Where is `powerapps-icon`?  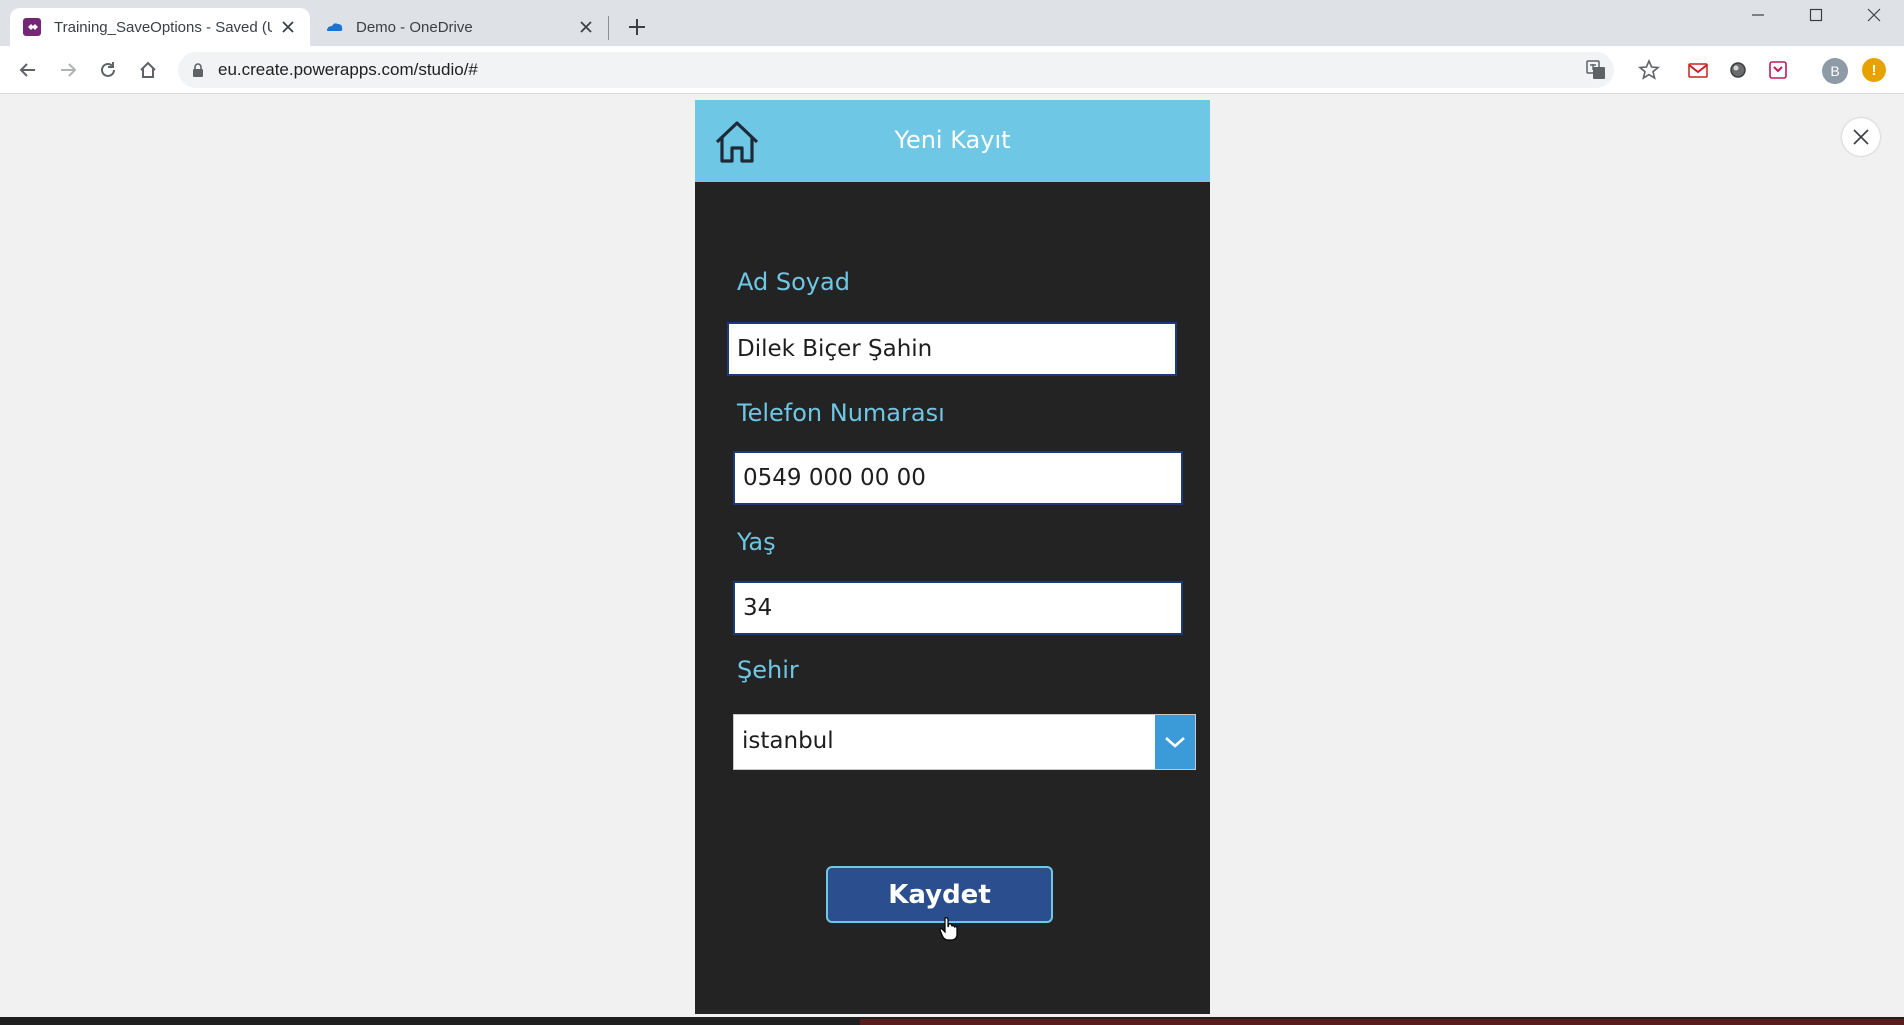
powerapps-icon is located at coordinates (32, 27).